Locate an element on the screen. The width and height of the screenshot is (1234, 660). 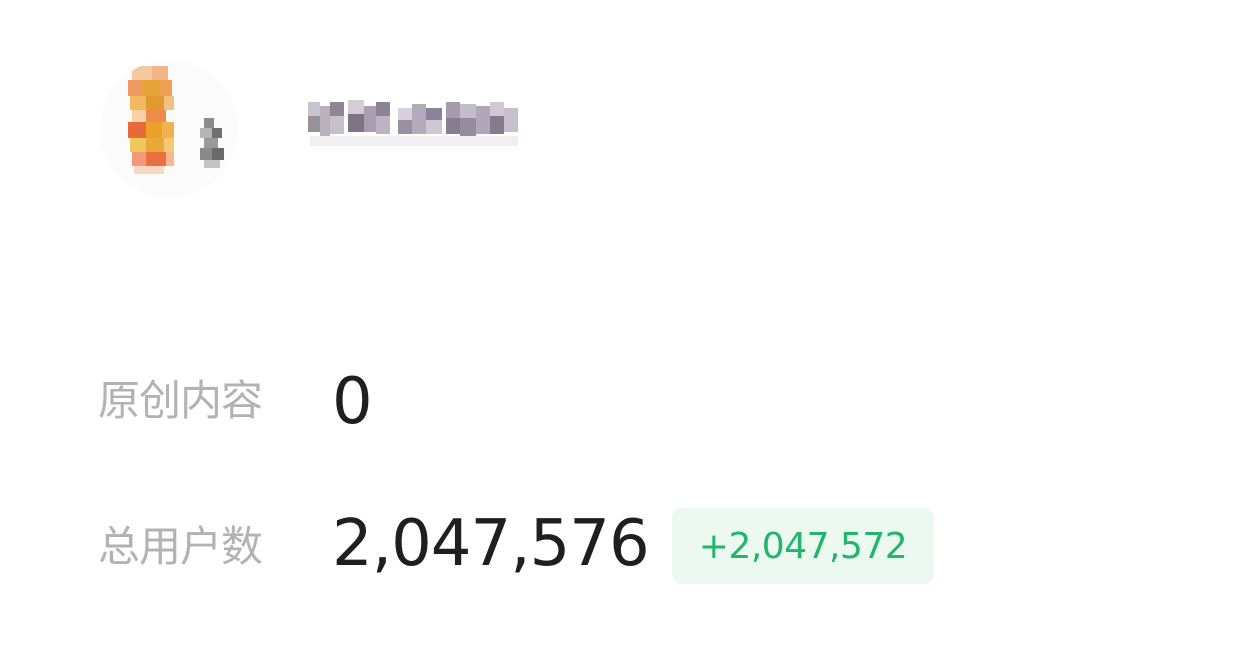
total-users-label: 总用户数 is located at coordinates (180, 546).